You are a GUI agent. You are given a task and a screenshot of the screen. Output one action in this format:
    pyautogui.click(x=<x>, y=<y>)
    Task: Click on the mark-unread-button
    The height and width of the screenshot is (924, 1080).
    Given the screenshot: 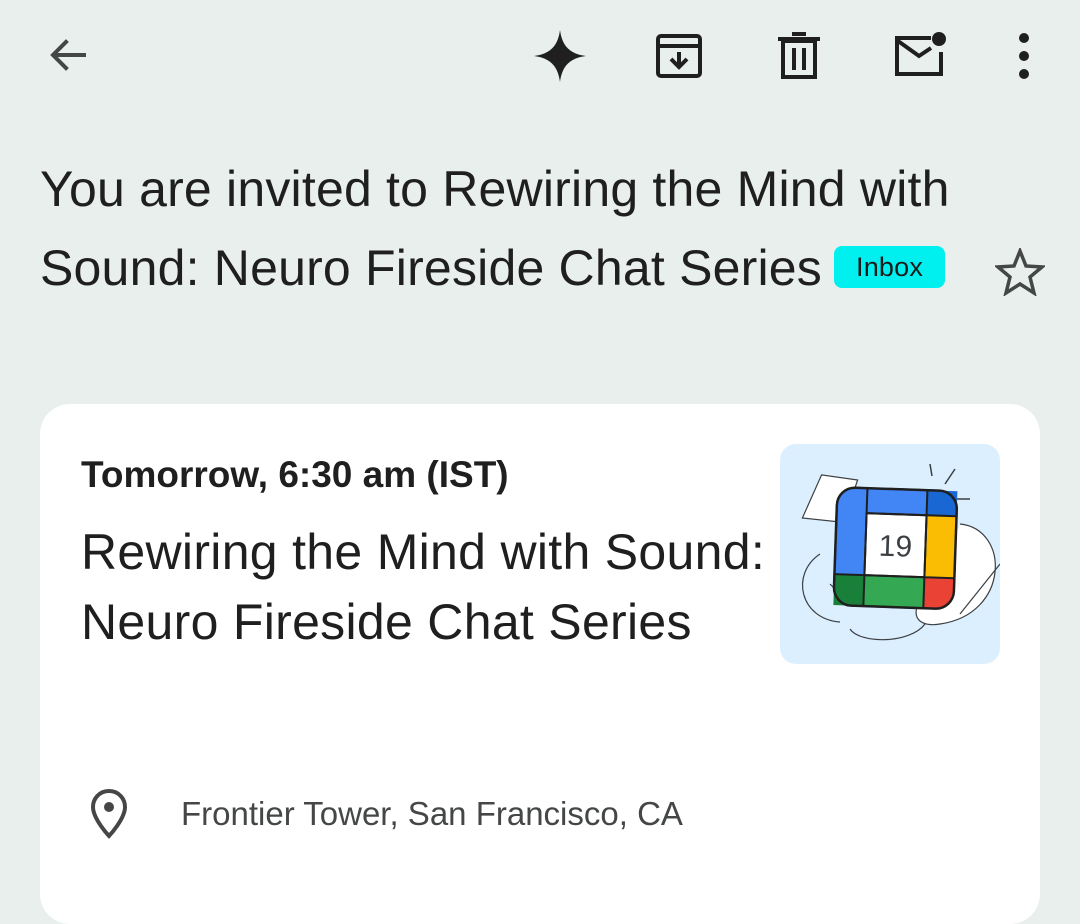 What is the action you would take?
    pyautogui.click(x=919, y=55)
    